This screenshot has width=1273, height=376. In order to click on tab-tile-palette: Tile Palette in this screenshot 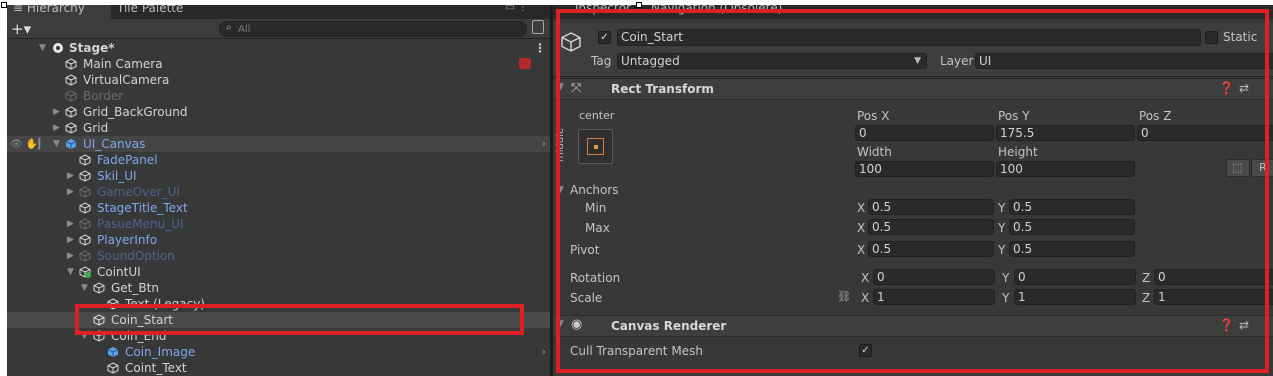, I will do `click(147, 10)`.